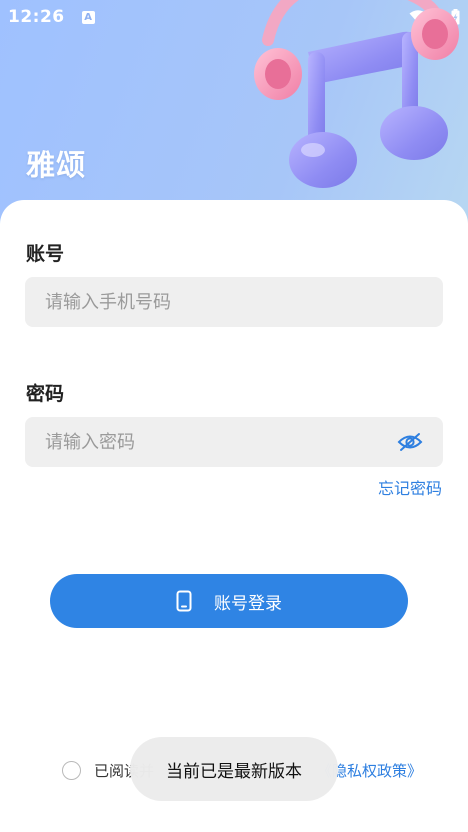  Describe the element at coordinates (71, 770) in the screenshot. I see `agreement-radio` at that location.